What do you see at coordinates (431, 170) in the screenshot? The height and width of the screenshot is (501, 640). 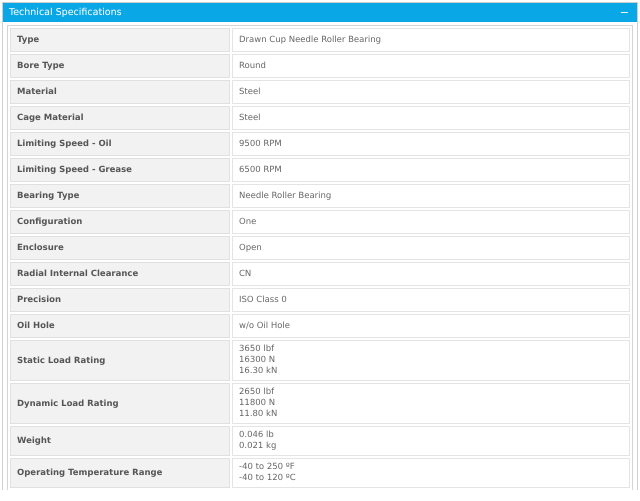 I see `spec-value: 6500 RPM` at bounding box center [431, 170].